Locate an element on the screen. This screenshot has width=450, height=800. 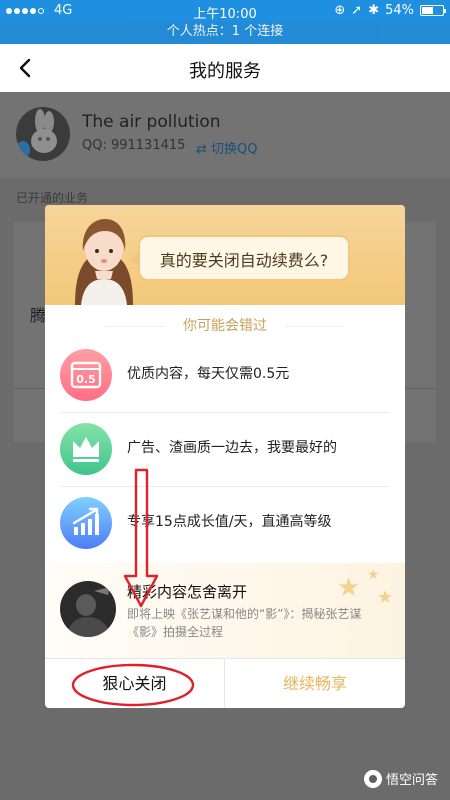
battery-percent: 54% is located at coordinates (399, 10).